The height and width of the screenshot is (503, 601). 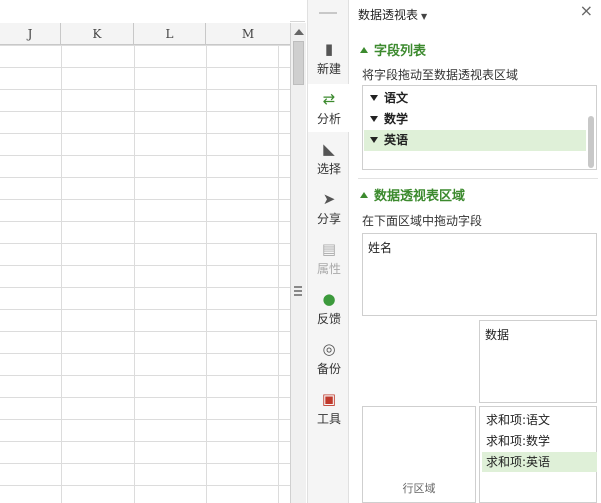 I want to click on toolbox-icon: ▣, so click(x=329, y=399).